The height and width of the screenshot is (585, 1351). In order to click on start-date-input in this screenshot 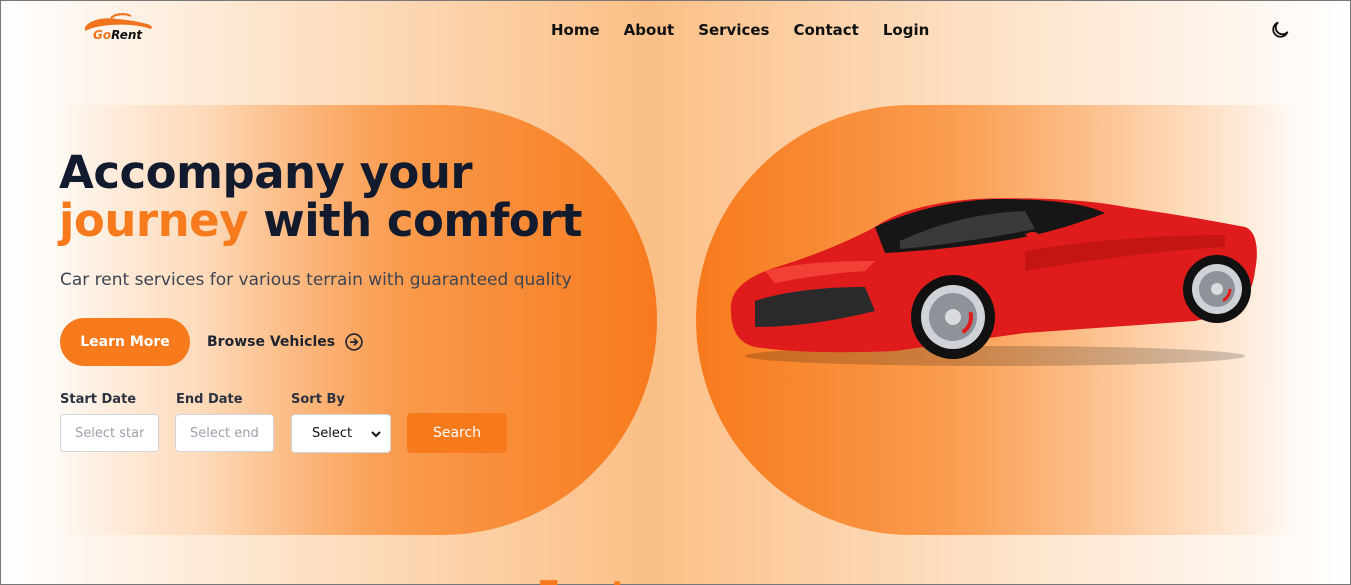, I will do `click(109, 433)`.